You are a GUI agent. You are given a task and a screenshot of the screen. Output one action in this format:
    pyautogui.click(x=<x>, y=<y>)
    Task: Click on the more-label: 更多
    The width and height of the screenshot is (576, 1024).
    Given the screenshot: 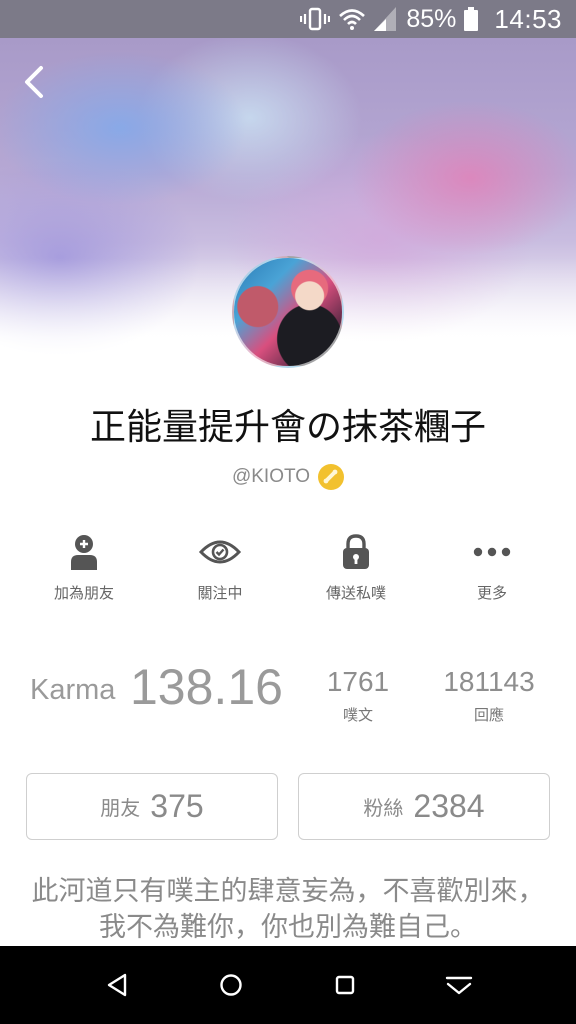 What is the action you would take?
    pyautogui.click(x=491, y=593)
    